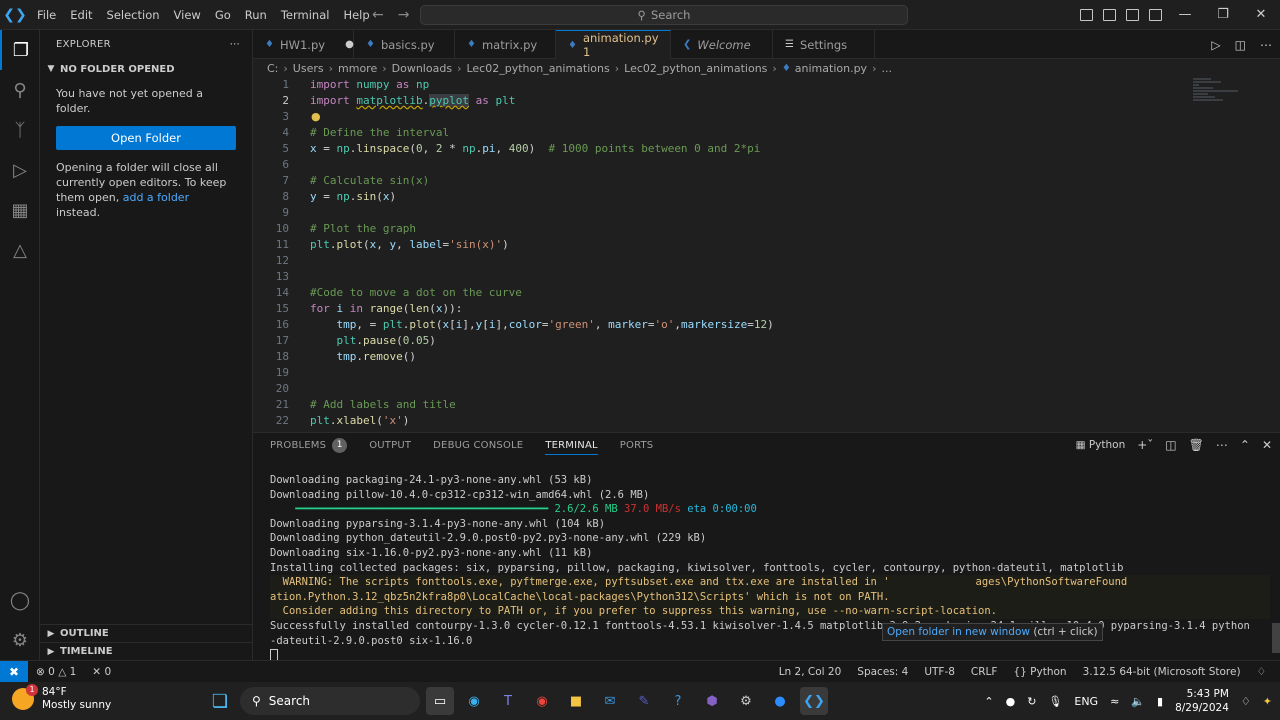 The image size is (1280, 720). What do you see at coordinates (478, 445) in the screenshot?
I see `tab-debug-console: DEBUG CONSOLE` at bounding box center [478, 445].